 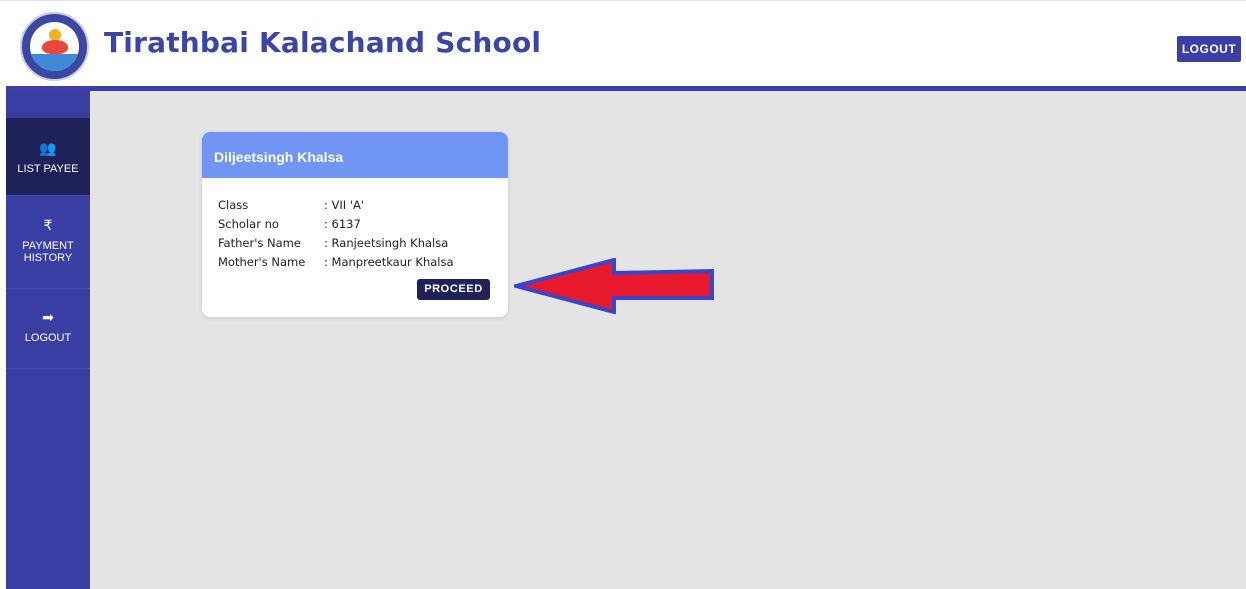 What do you see at coordinates (233, 205) in the screenshot?
I see `field-label: Class` at bounding box center [233, 205].